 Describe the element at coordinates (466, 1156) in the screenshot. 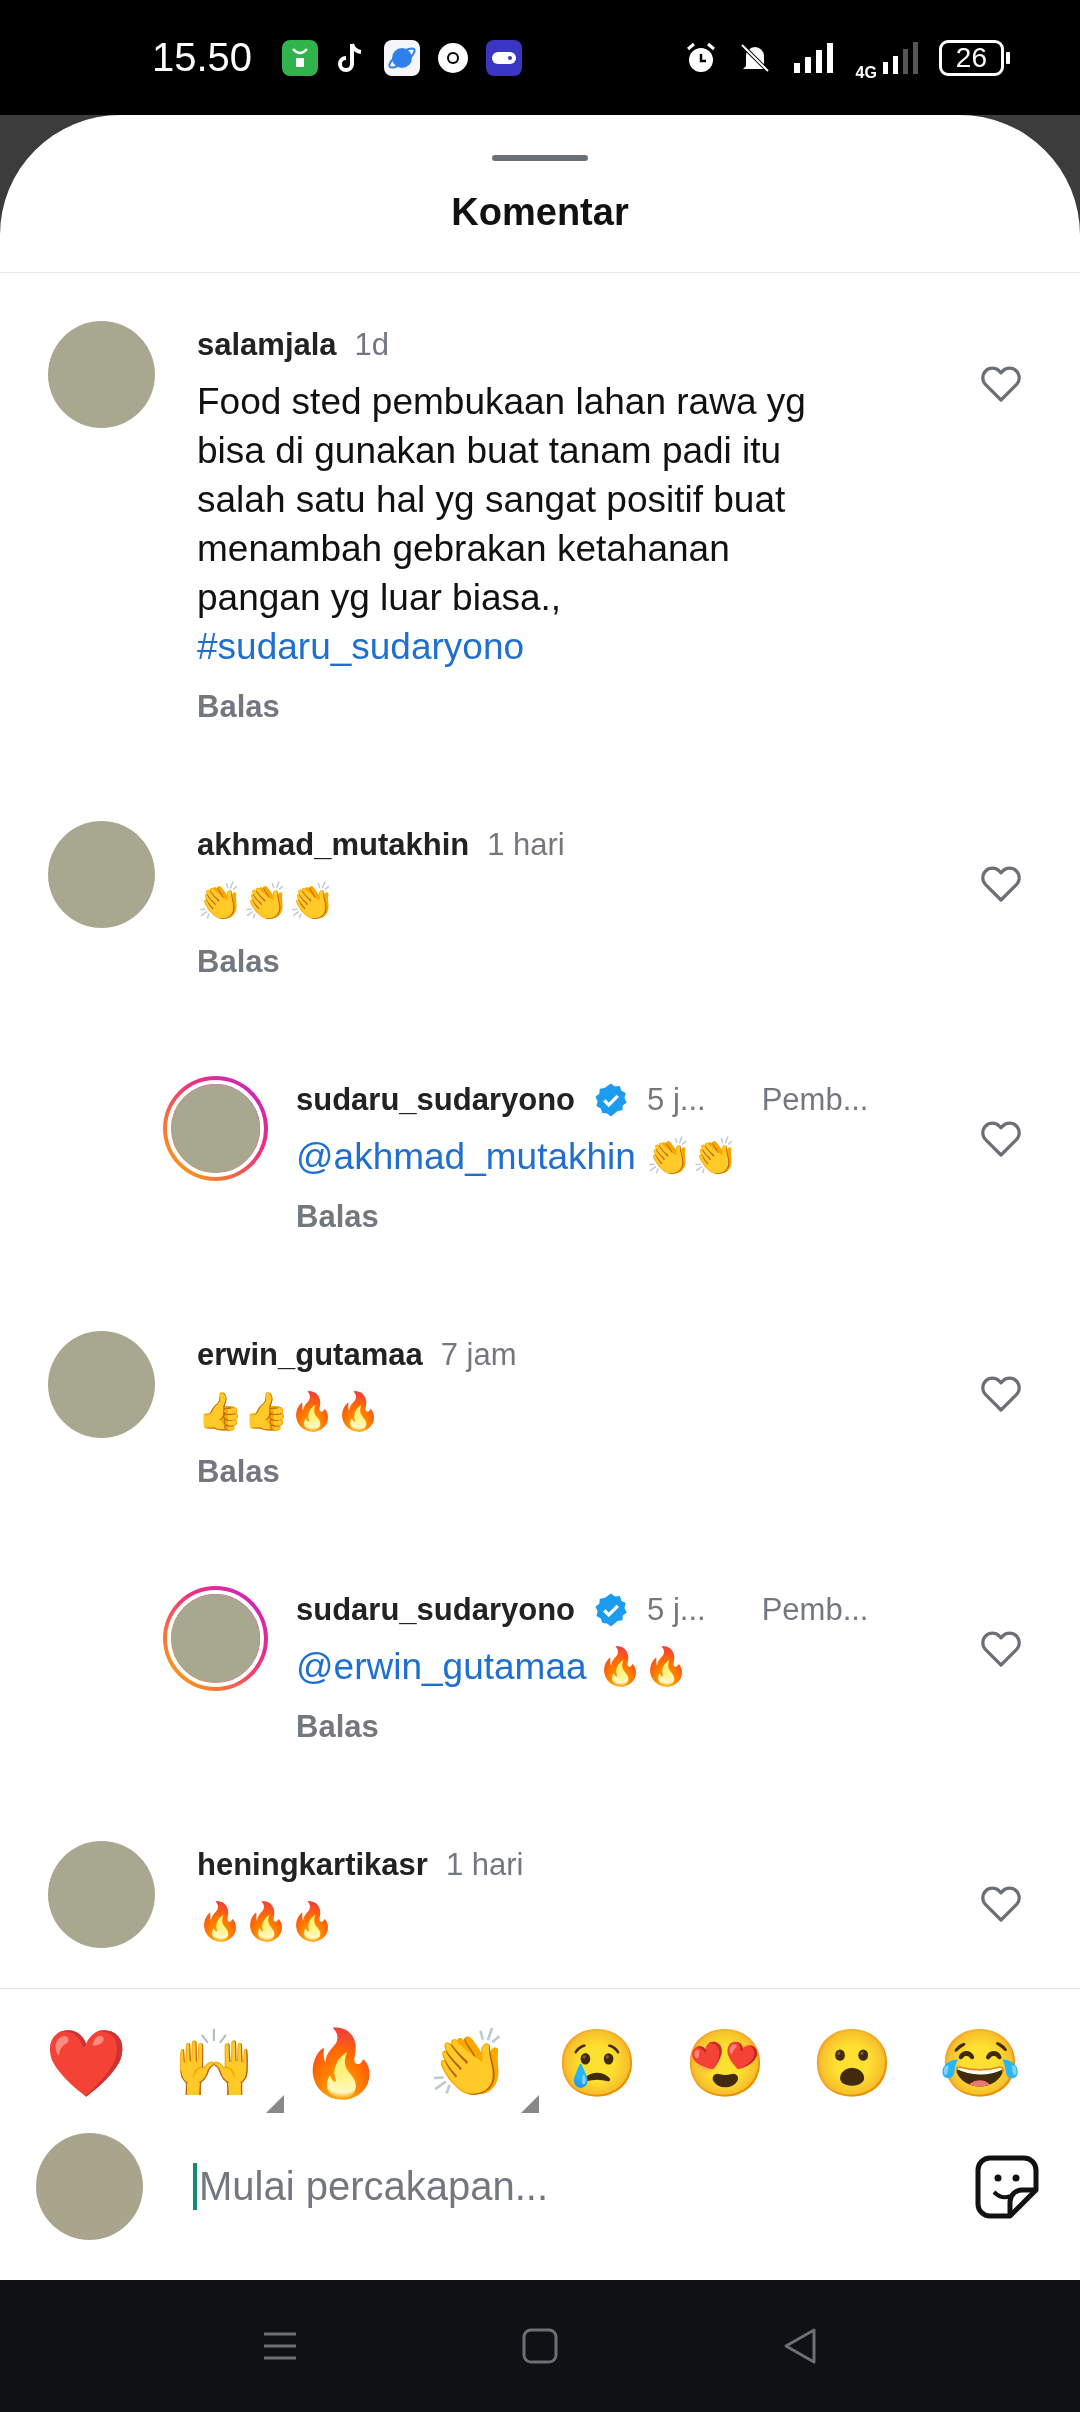

I see `mention-link: @akhmad_mutakhin` at that location.